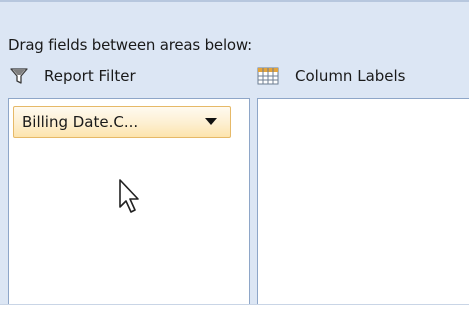  Describe the element at coordinates (350, 76) in the screenshot. I see `column-labels-label: Column Labels` at that location.